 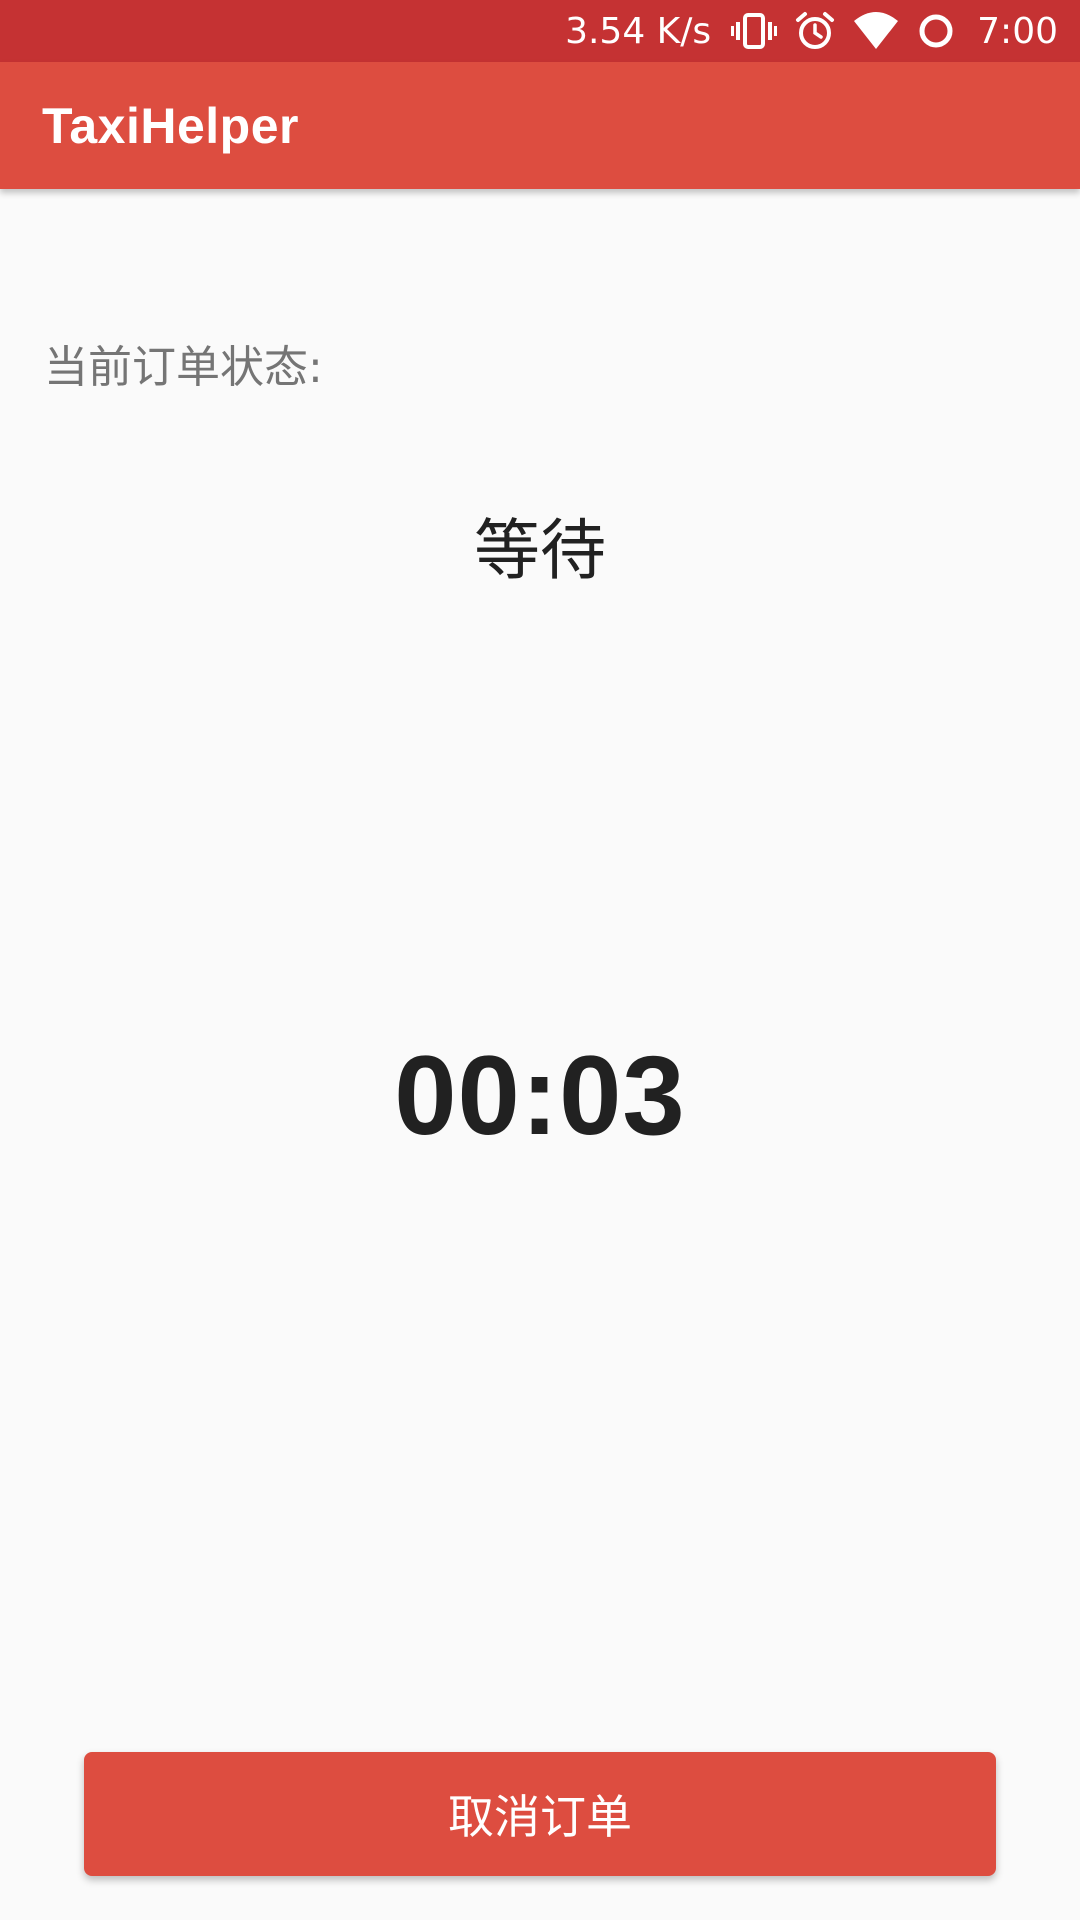 What do you see at coordinates (638, 31) in the screenshot?
I see `network-speed: 3.54 K/s` at bounding box center [638, 31].